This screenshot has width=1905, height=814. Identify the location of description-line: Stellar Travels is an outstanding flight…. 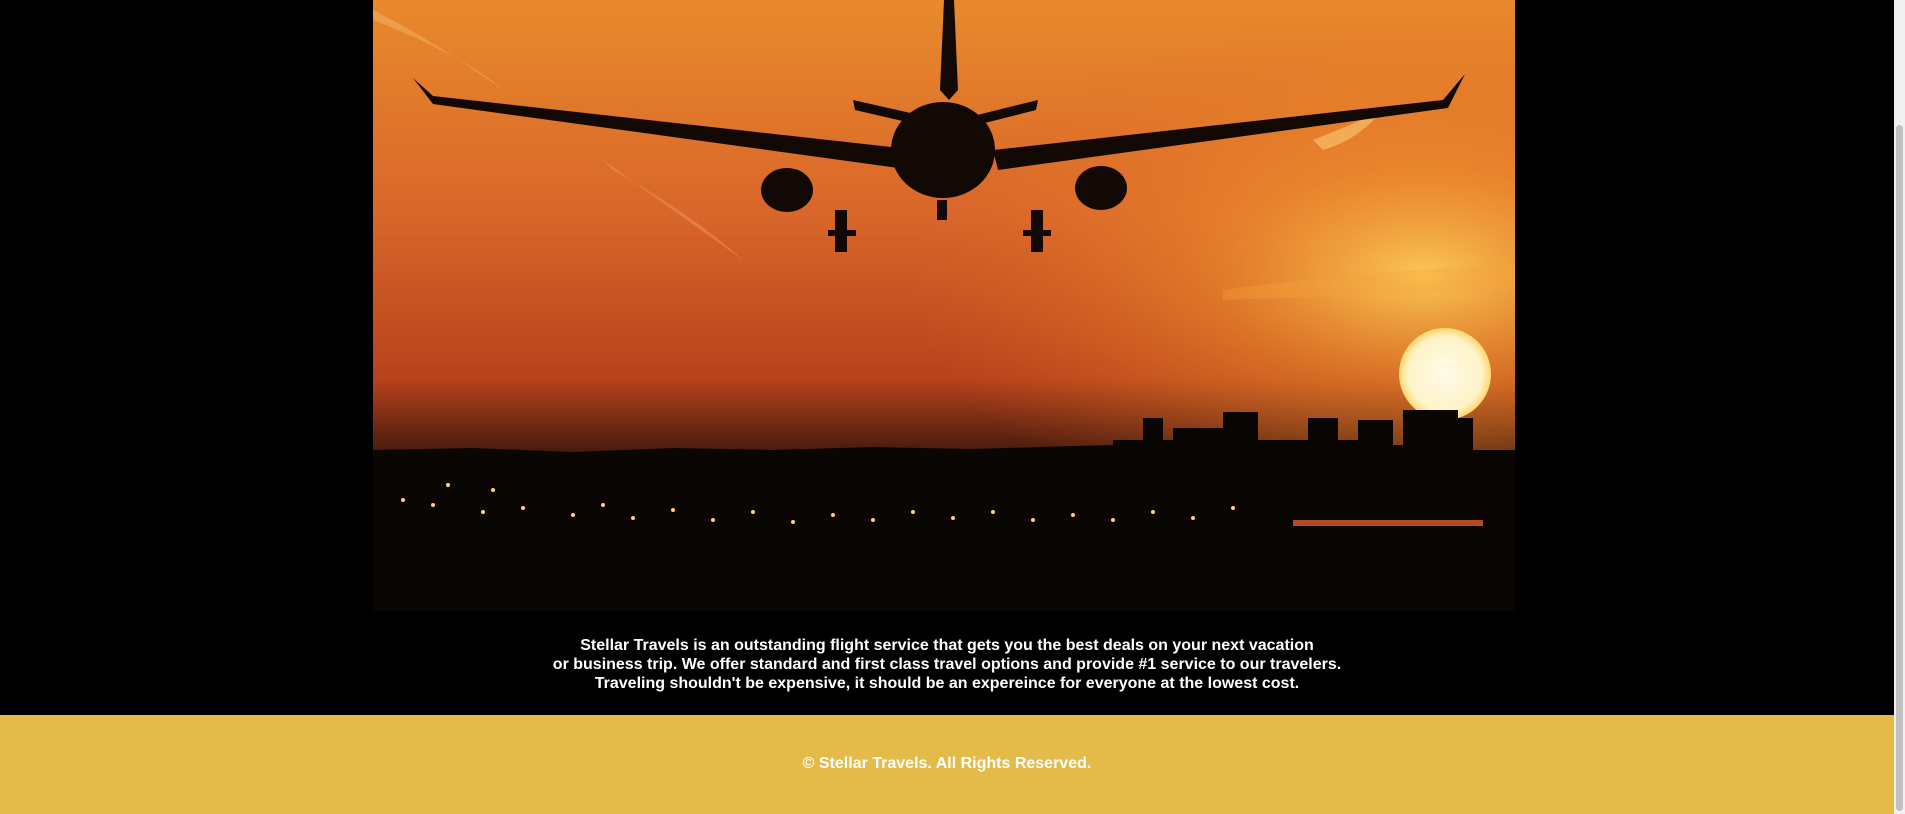
(947, 645).